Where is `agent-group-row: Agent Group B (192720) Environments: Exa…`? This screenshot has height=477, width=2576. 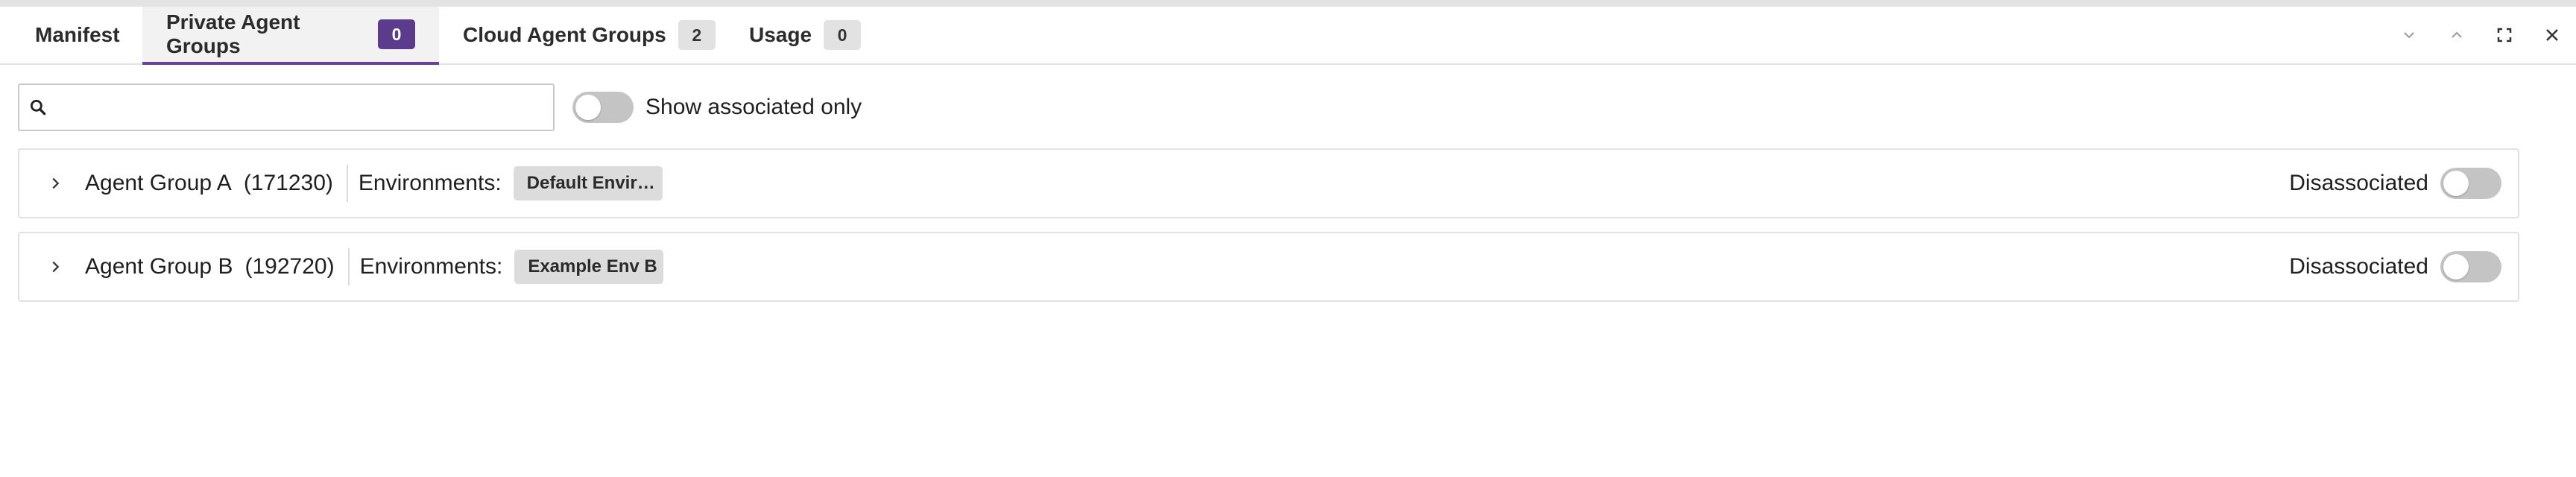 agent-group-row: Agent Group B (192720) Environments: Exa… is located at coordinates (1268, 267).